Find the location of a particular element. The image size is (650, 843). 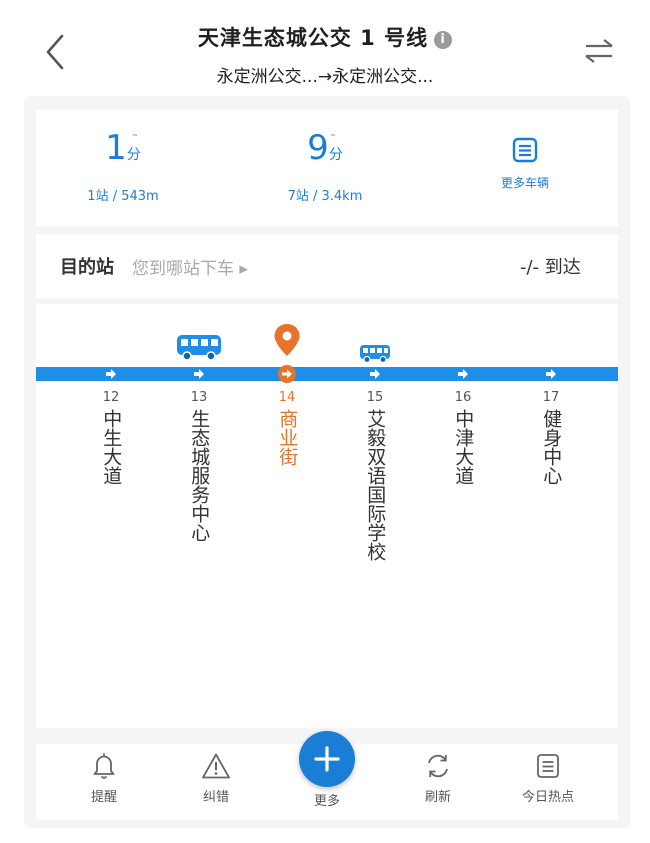

stop-number: 12 is located at coordinates (111, 397).